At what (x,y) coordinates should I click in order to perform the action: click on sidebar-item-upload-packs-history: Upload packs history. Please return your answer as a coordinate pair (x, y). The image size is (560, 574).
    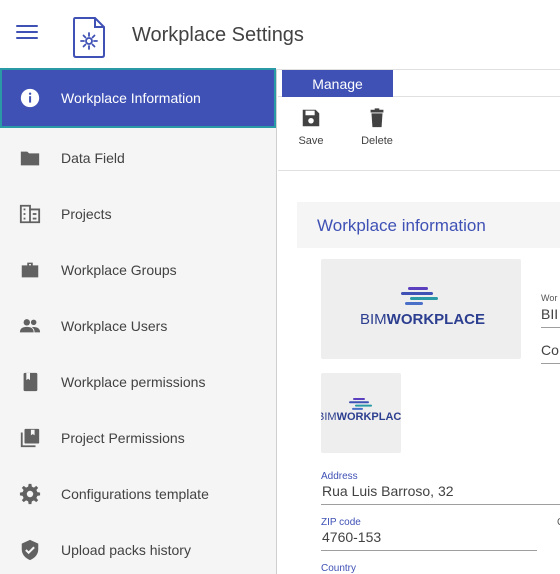
    Looking at the image, I should click on (138, 548).